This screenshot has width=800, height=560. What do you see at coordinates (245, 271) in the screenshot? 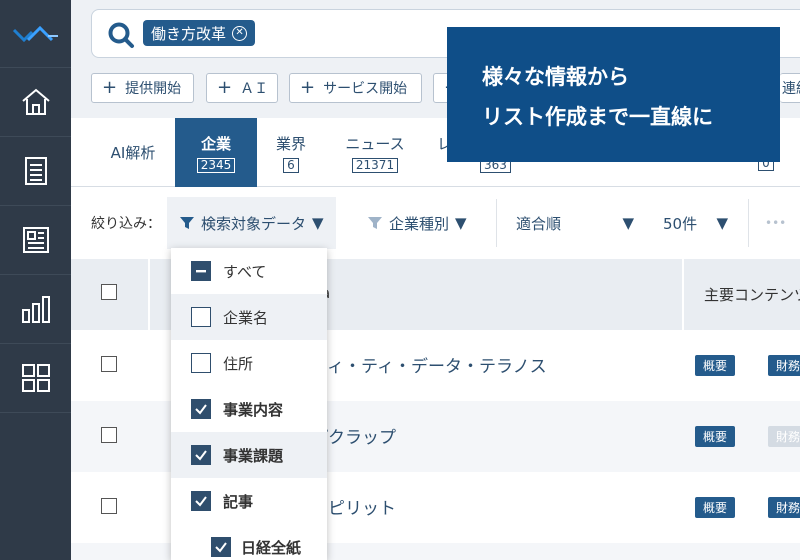
I see `option-label: すべて` at bounding box center [245, 271].